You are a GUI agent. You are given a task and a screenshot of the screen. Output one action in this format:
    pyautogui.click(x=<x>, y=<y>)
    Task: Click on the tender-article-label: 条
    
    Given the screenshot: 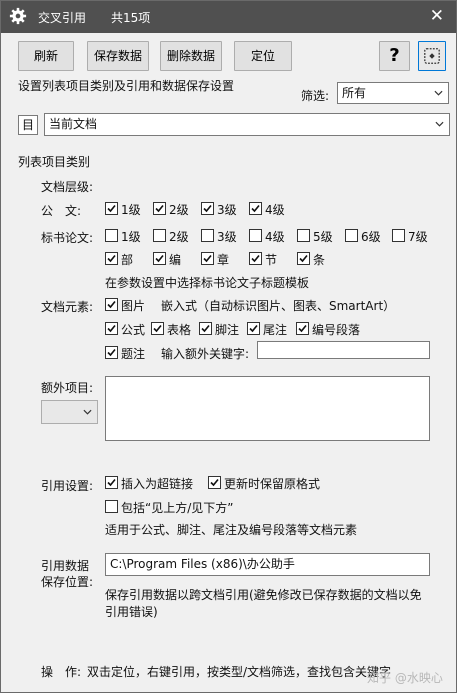 What is the action you would take?
    pyautogui.click(x=319, y=260)
    